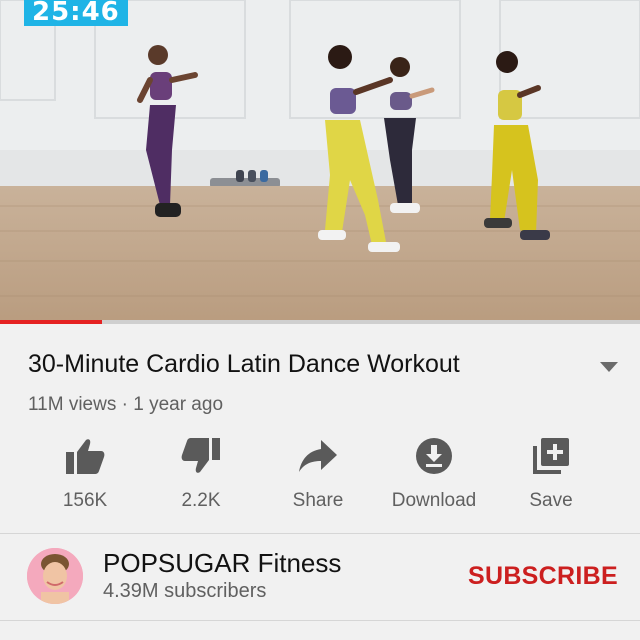 The image size is (640, 640). I want to click on dislike-count: 2.2K, so click(201, 500).